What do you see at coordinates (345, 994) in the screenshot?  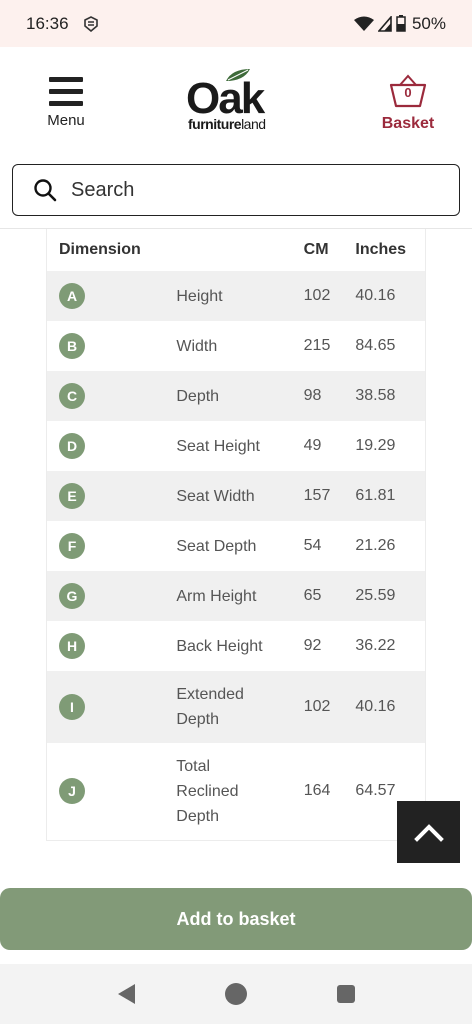 I see `recent-square-icon` at bounding box center [345, 994].